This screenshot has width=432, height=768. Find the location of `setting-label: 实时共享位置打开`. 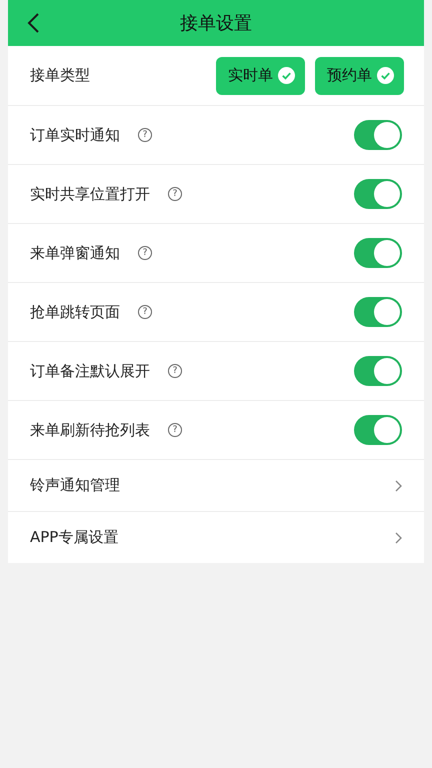

setting-label: 实时共享位置打开 is located at coordinates (90, 194).